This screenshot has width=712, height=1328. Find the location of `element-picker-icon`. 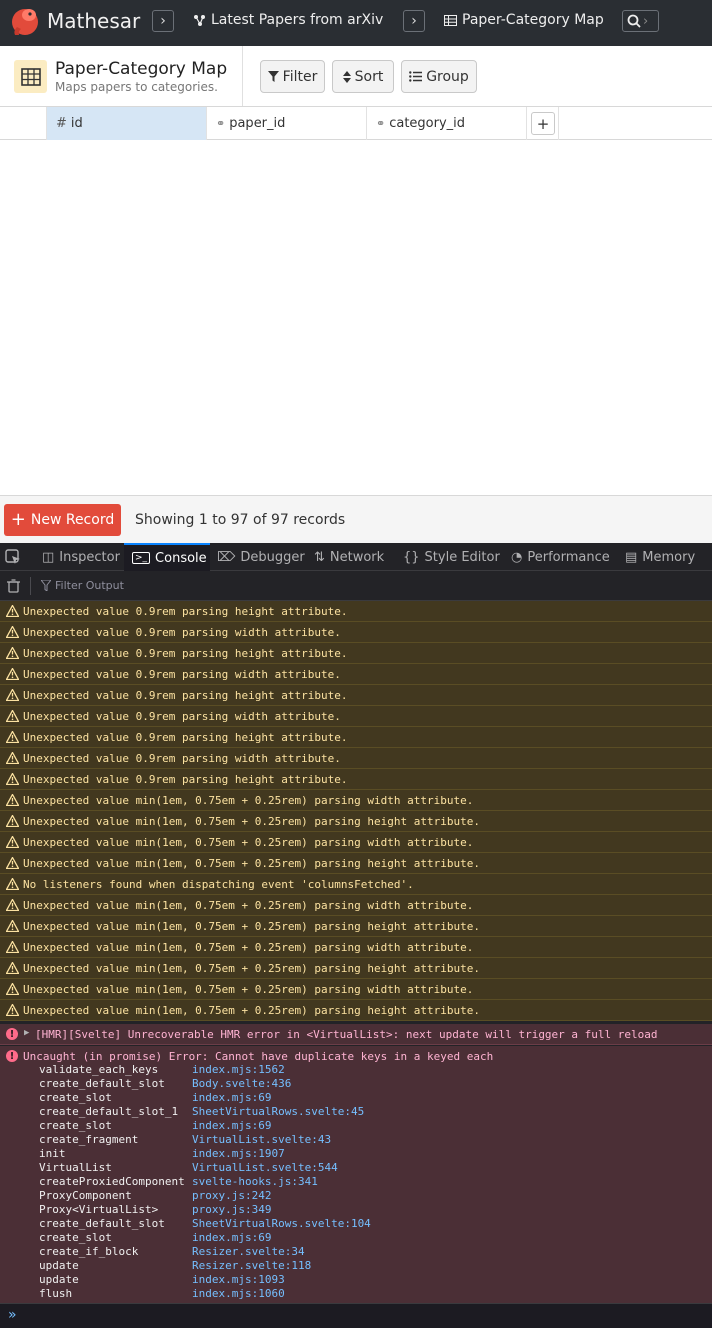

element-picker-icon is located at coordinates (13, 557).